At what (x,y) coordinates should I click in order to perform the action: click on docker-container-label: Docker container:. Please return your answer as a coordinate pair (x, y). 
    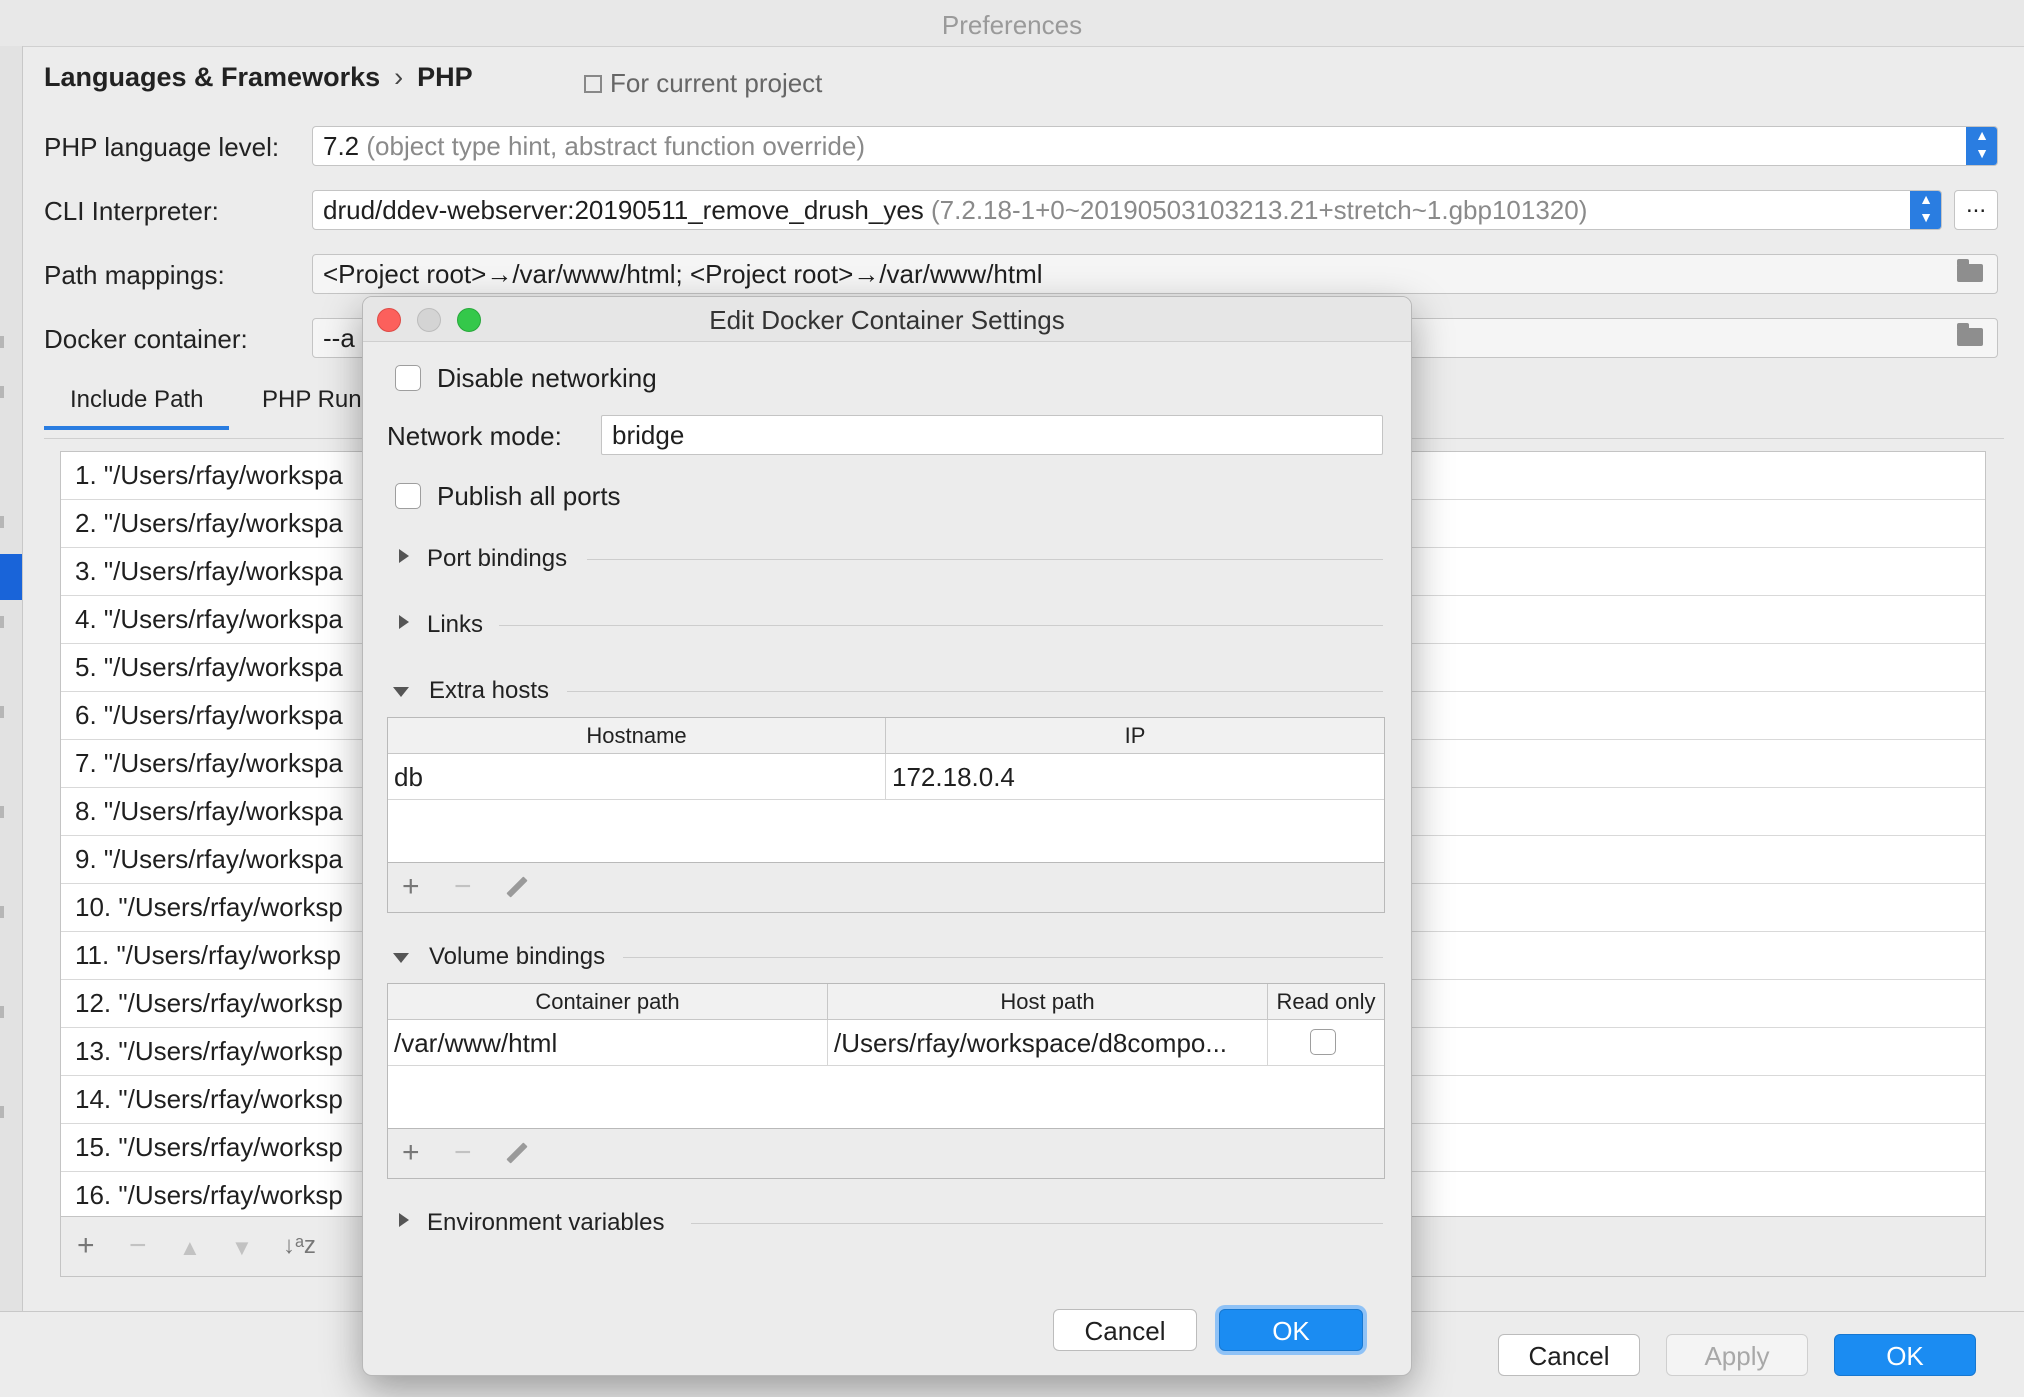
    Looking at the image, I should click on (146, 339).